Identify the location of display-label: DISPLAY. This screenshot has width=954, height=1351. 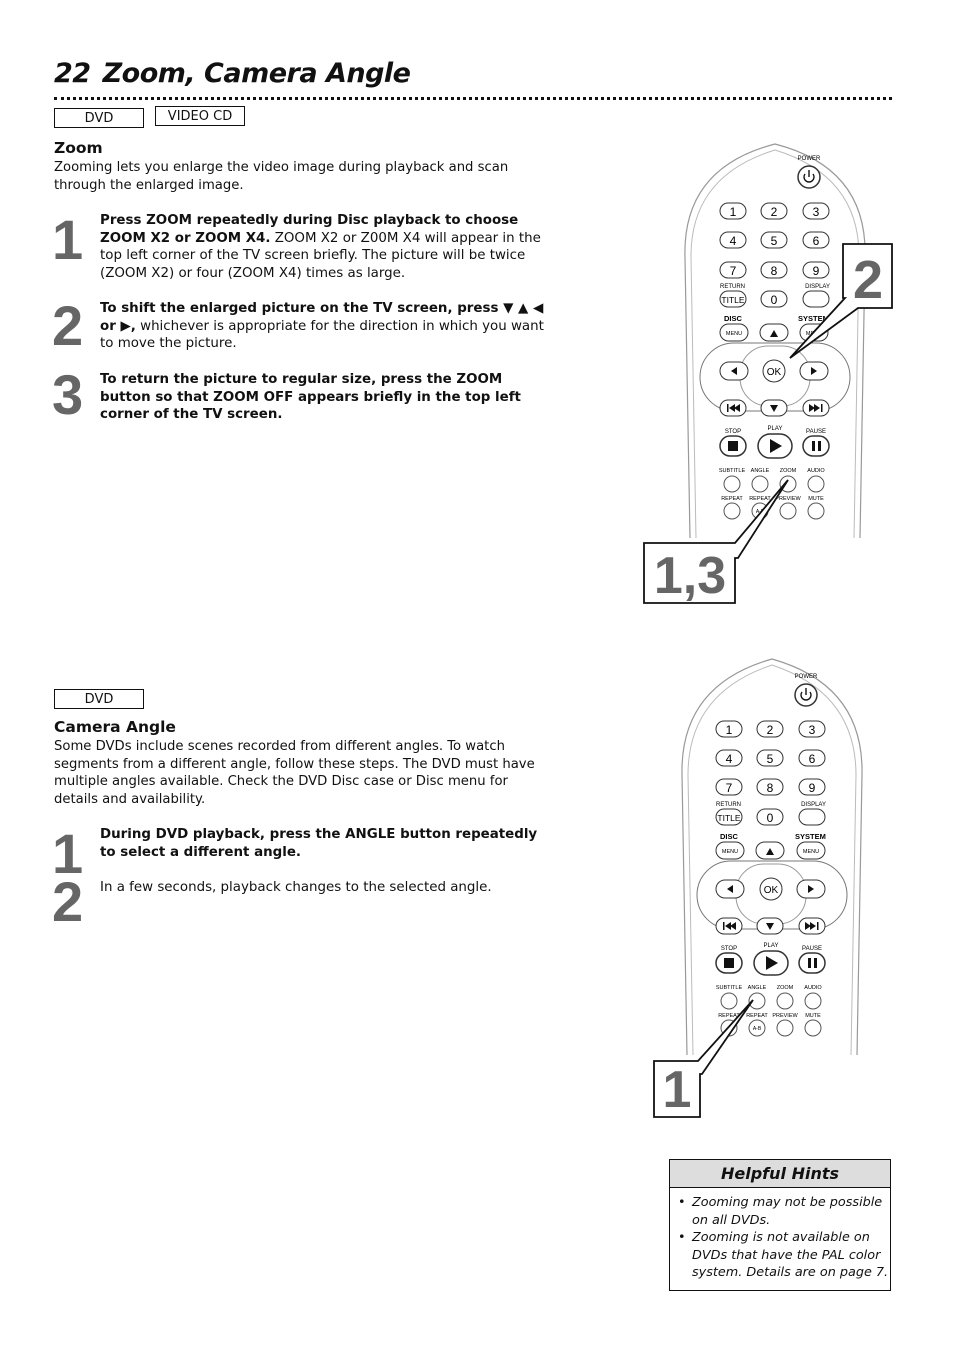
(813, 805).